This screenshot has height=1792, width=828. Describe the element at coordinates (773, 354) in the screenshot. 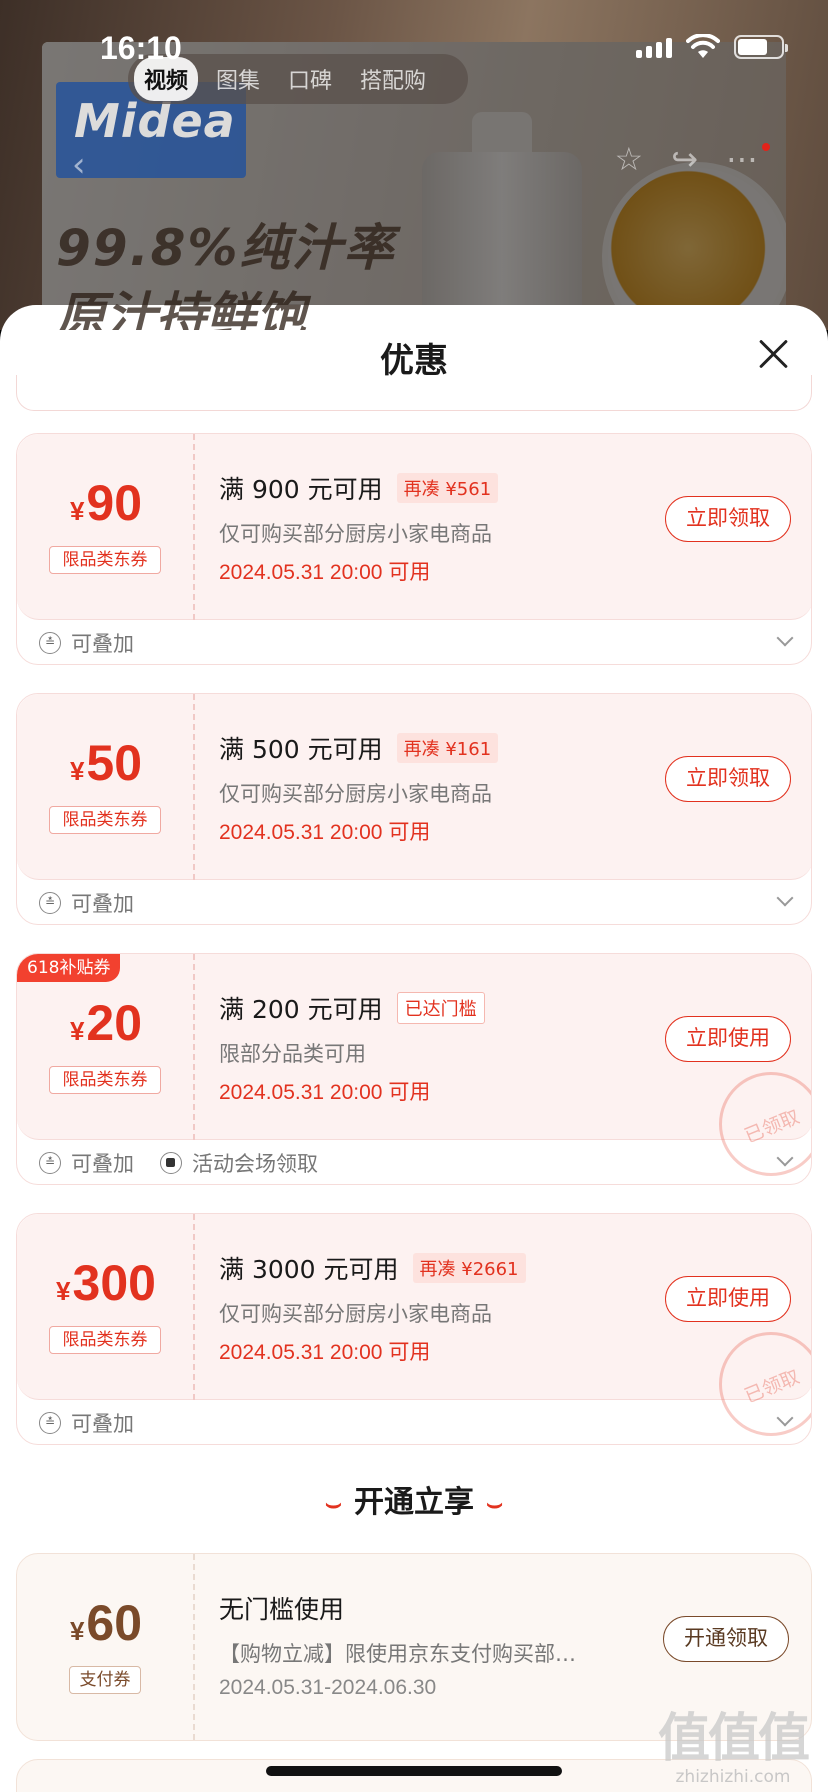

I see `close-icon` at that location.